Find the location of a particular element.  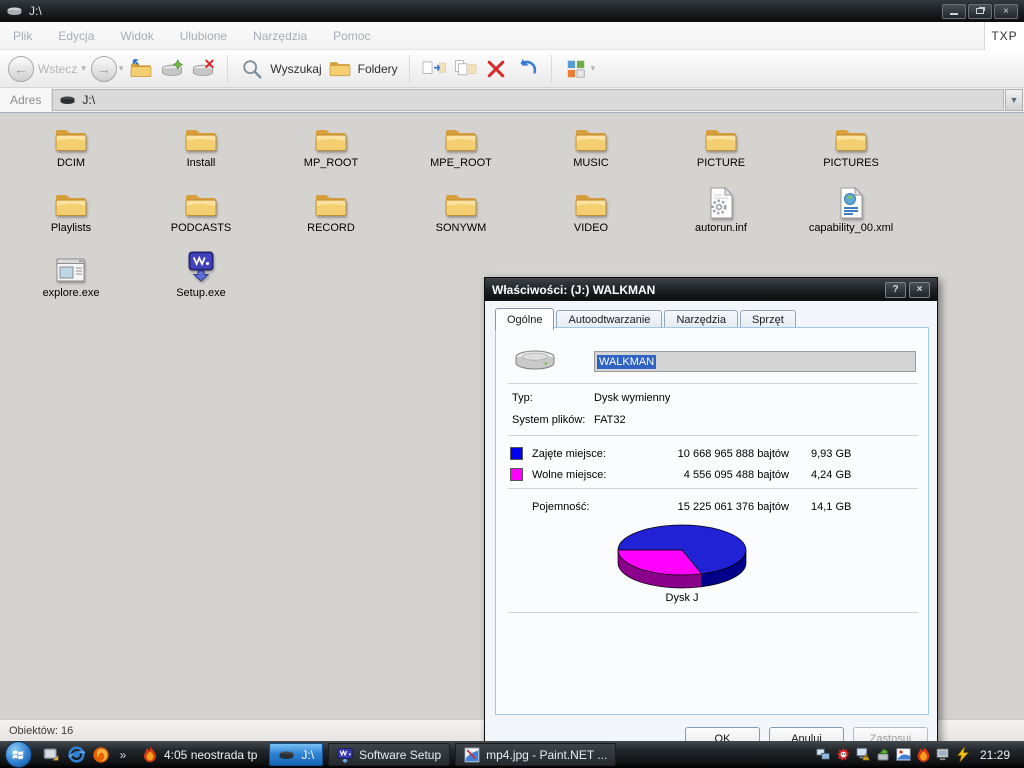

back-caret-icon: ▾ is located at coordinates (83, 68).